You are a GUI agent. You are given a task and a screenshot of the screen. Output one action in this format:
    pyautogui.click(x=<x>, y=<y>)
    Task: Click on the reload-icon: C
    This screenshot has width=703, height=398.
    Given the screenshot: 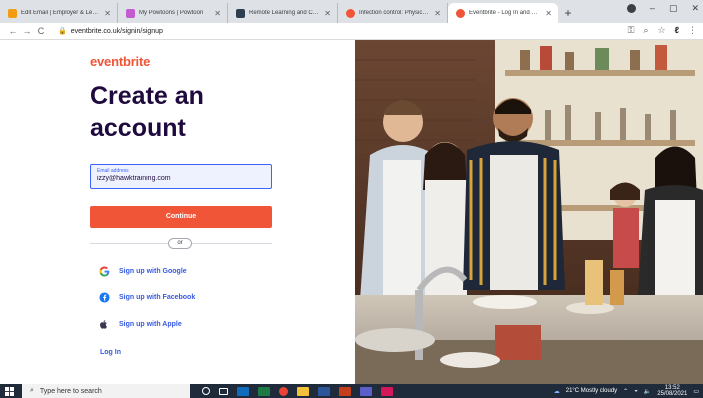 What is the action you would take?
    pyautogui.click(x=41, y=31)
    